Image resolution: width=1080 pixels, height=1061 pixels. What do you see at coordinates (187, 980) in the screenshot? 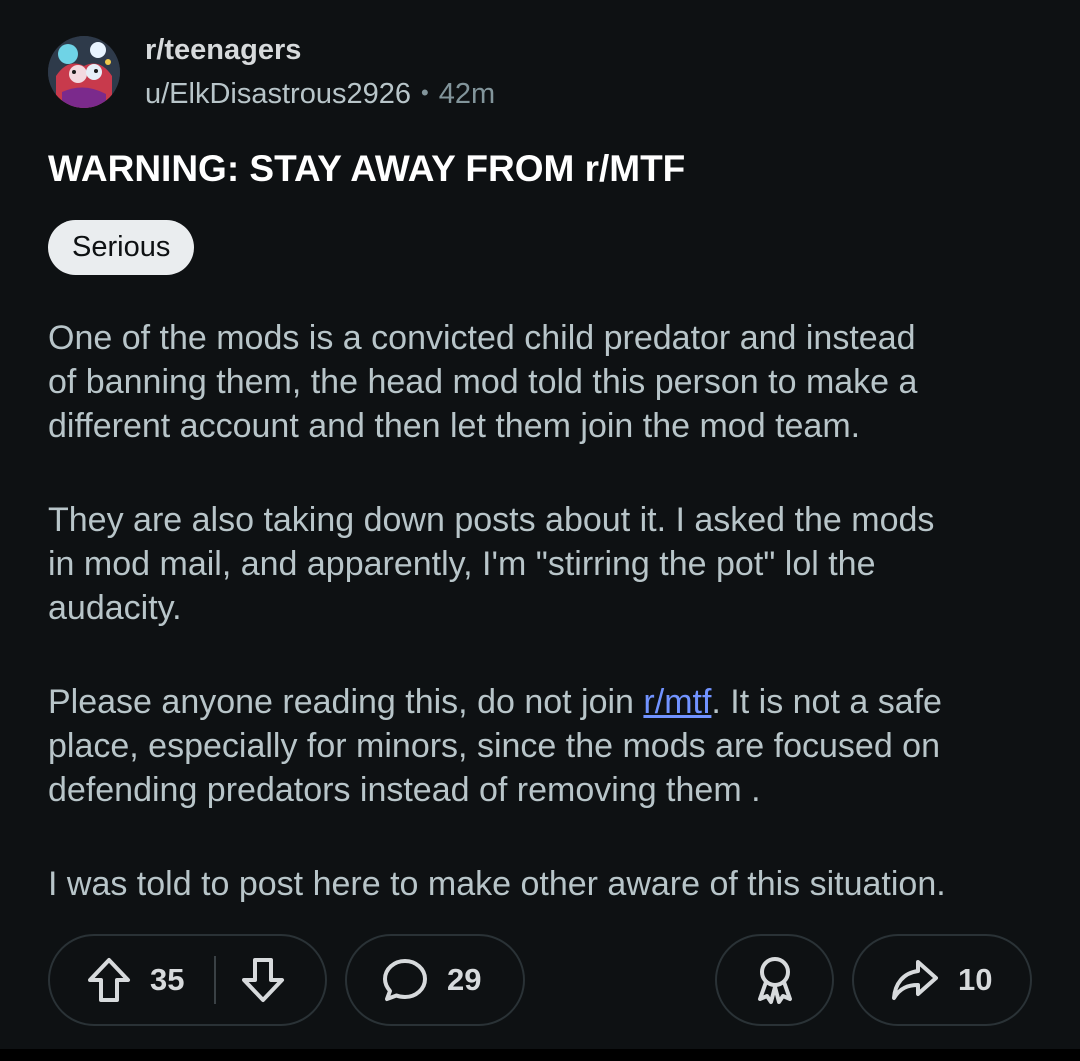
I see `vote-bar: 35` at bounding box center [187, 980].